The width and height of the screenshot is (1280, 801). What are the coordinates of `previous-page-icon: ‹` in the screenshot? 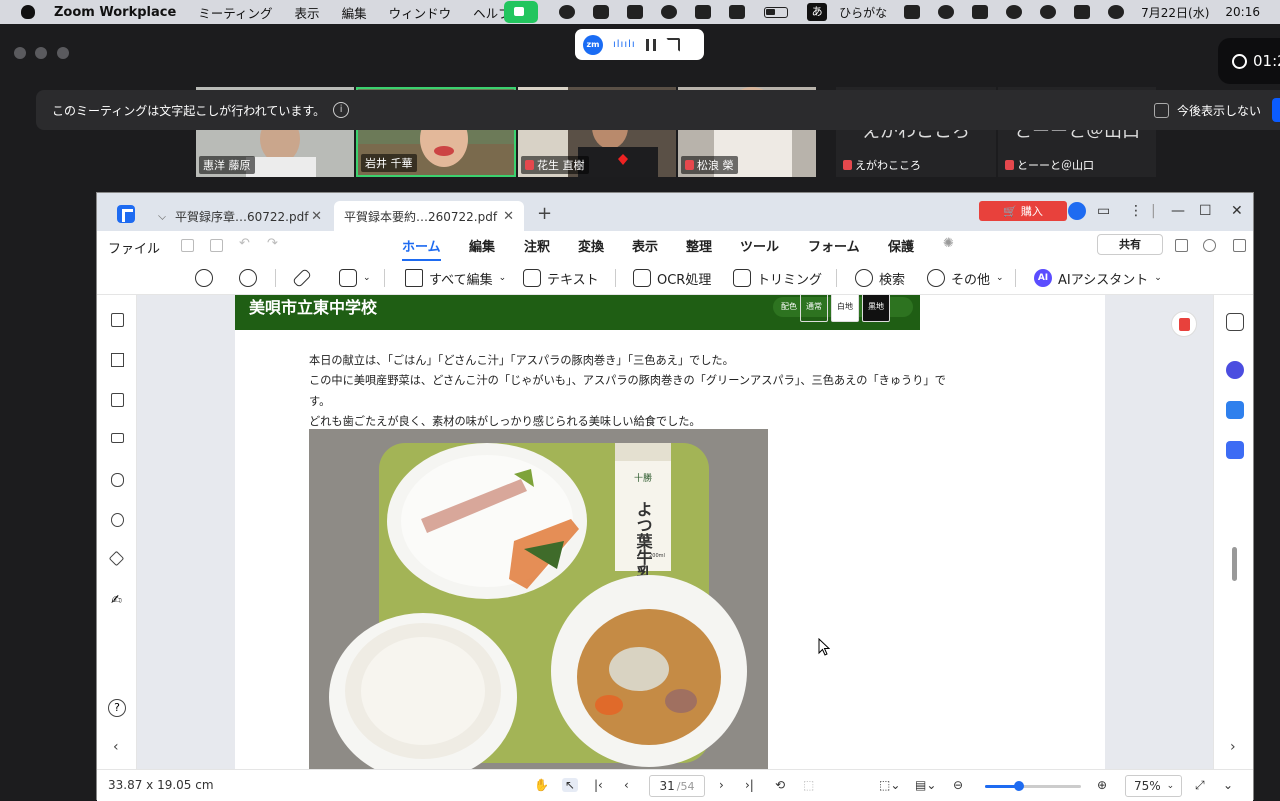 It's located at (626, 785).